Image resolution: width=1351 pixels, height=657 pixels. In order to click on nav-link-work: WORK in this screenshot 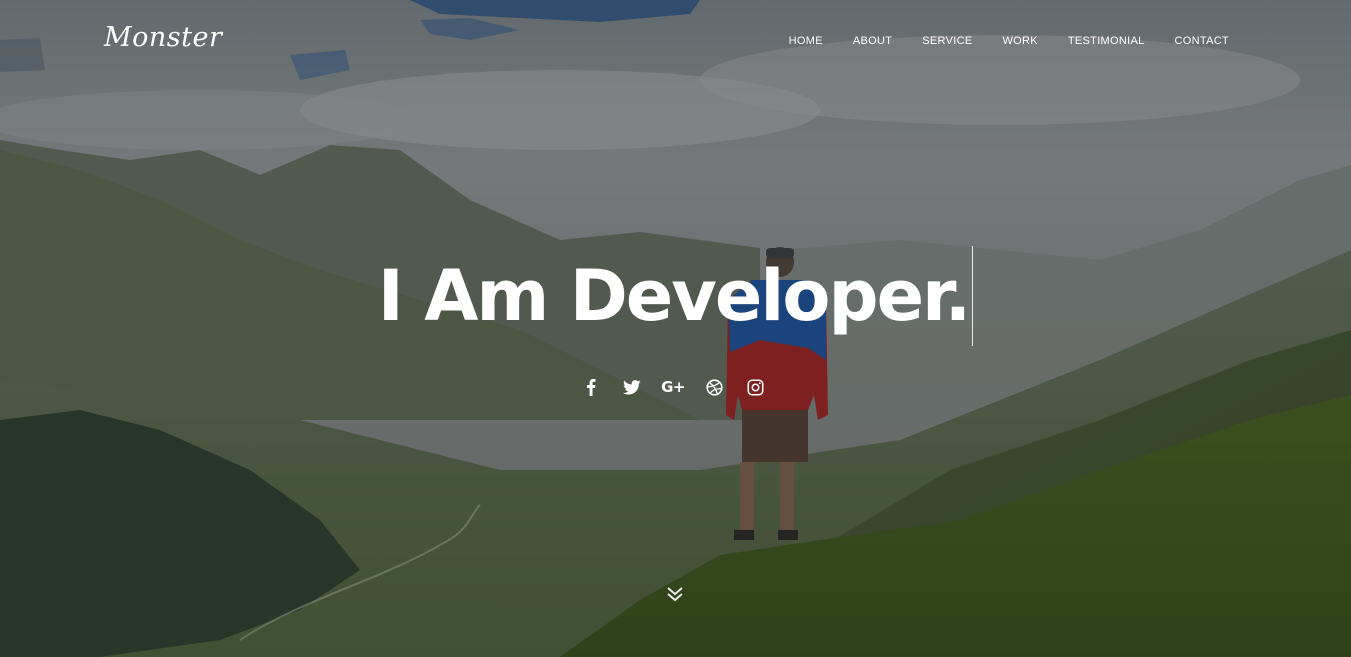, I will do `click(1019, 41)`.